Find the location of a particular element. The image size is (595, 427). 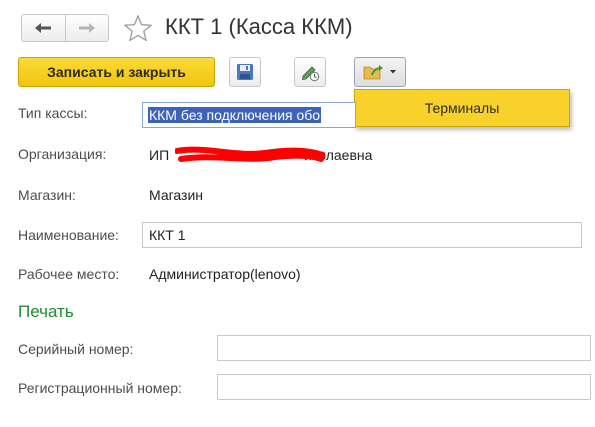

organization-value-prefix: ИП is located at coordinates (159, 155).